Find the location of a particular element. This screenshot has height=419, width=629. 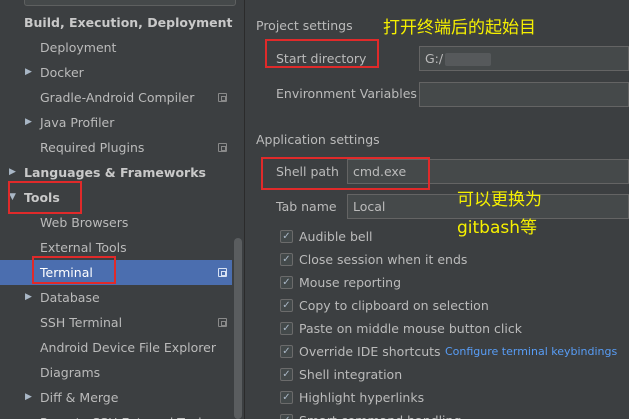

sidebar-item: ▶ Diff & Merge is located at coordinates (118, 397).